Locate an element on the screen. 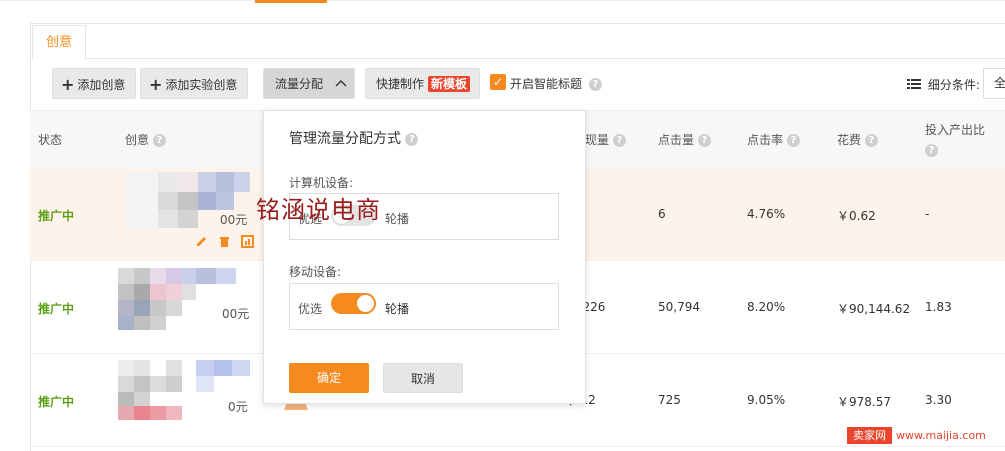  cancel-button: 取消 is located at coordinates (423, 378).